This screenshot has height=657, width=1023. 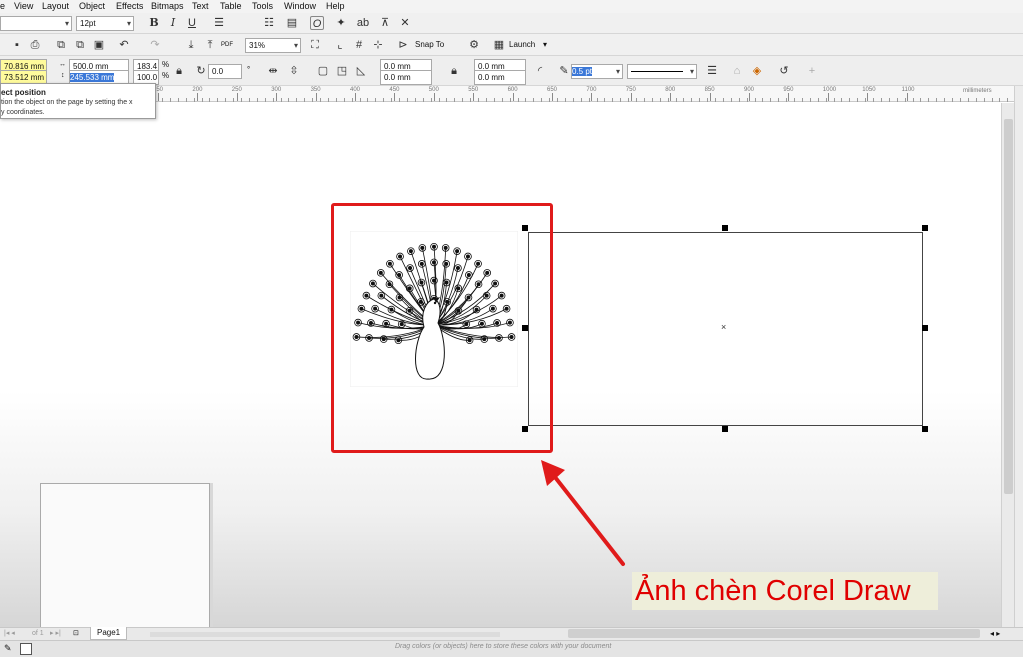 I want to click on drop-cap-icon: ▤, so click(x=292, y=23).